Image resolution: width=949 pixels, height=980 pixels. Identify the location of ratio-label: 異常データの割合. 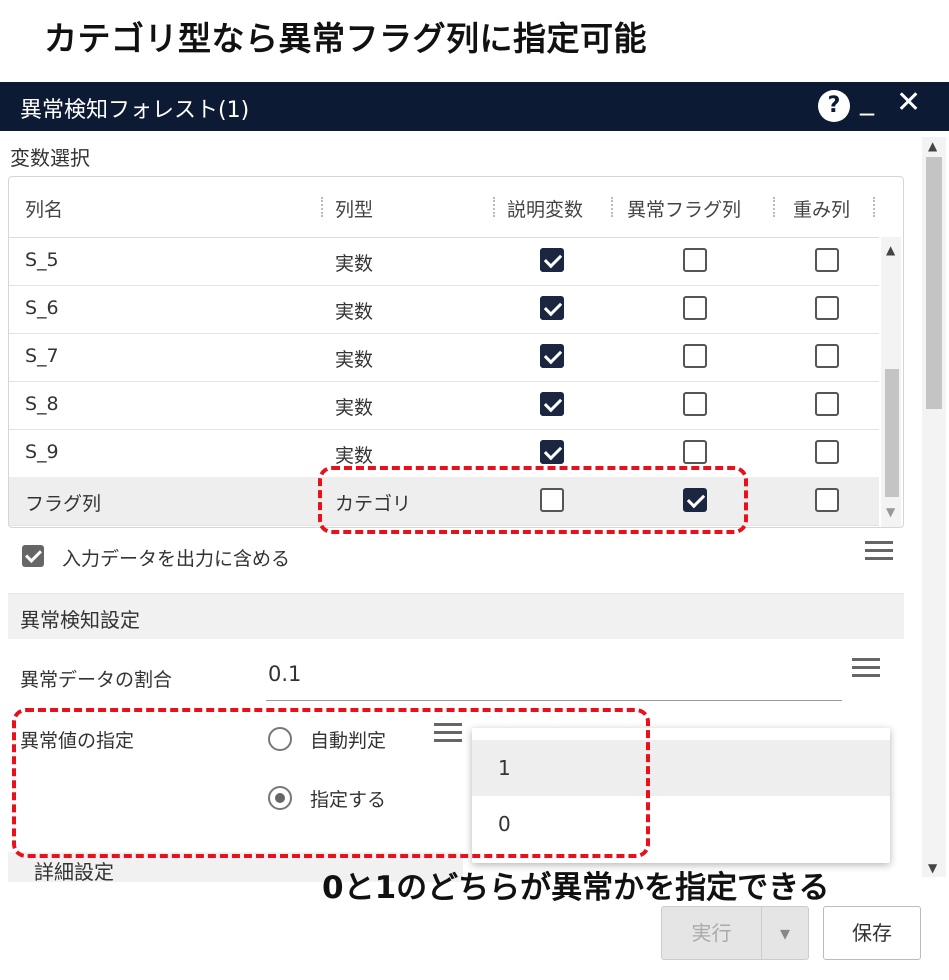
(96, 680).